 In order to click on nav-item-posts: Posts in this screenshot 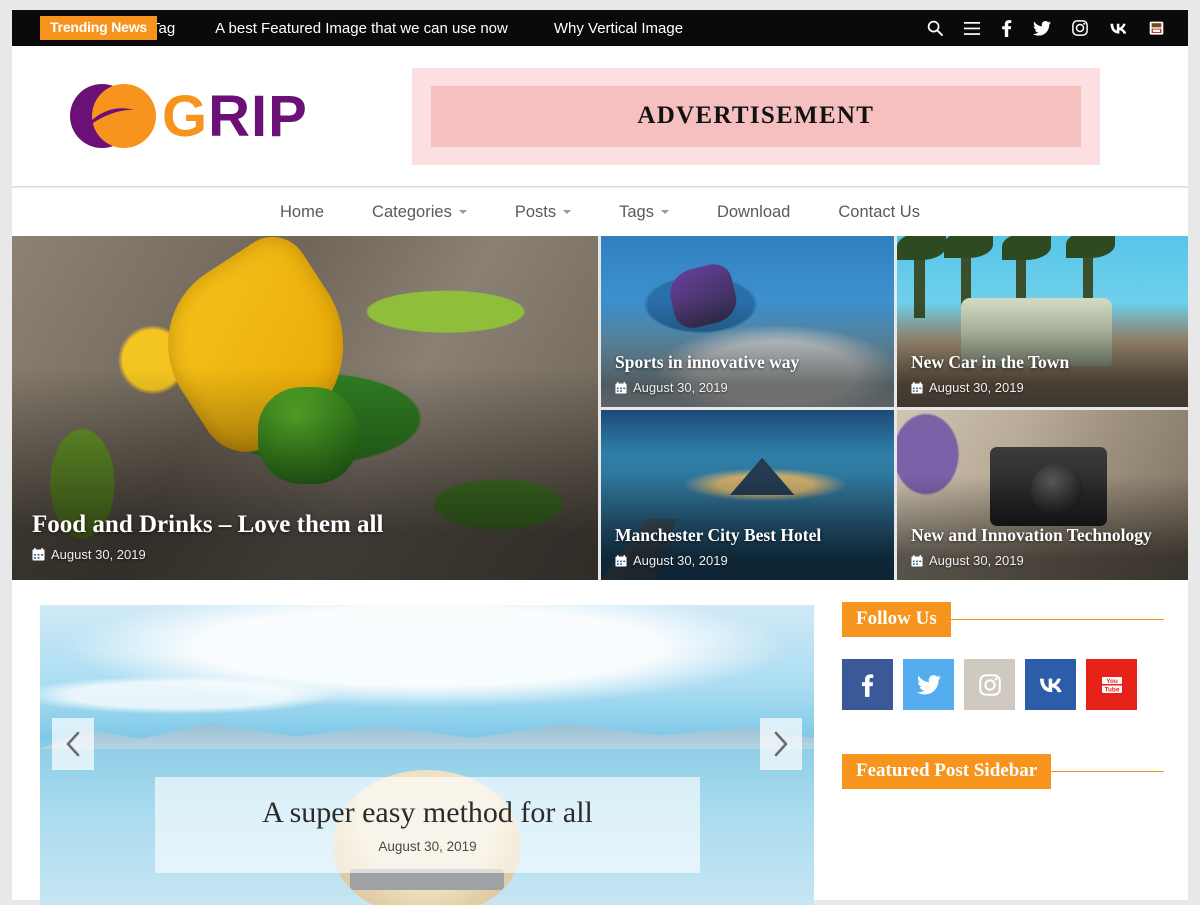, I will do `click(543, 212)`.